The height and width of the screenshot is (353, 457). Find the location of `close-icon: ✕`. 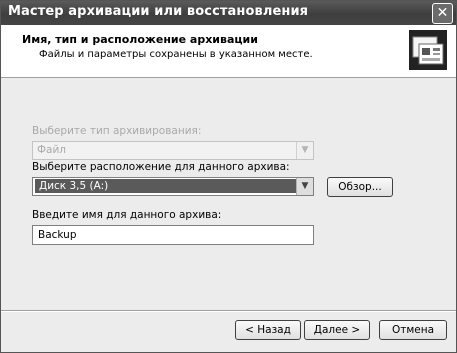

close-icon: ✕ is located at coordinates (442, 13).